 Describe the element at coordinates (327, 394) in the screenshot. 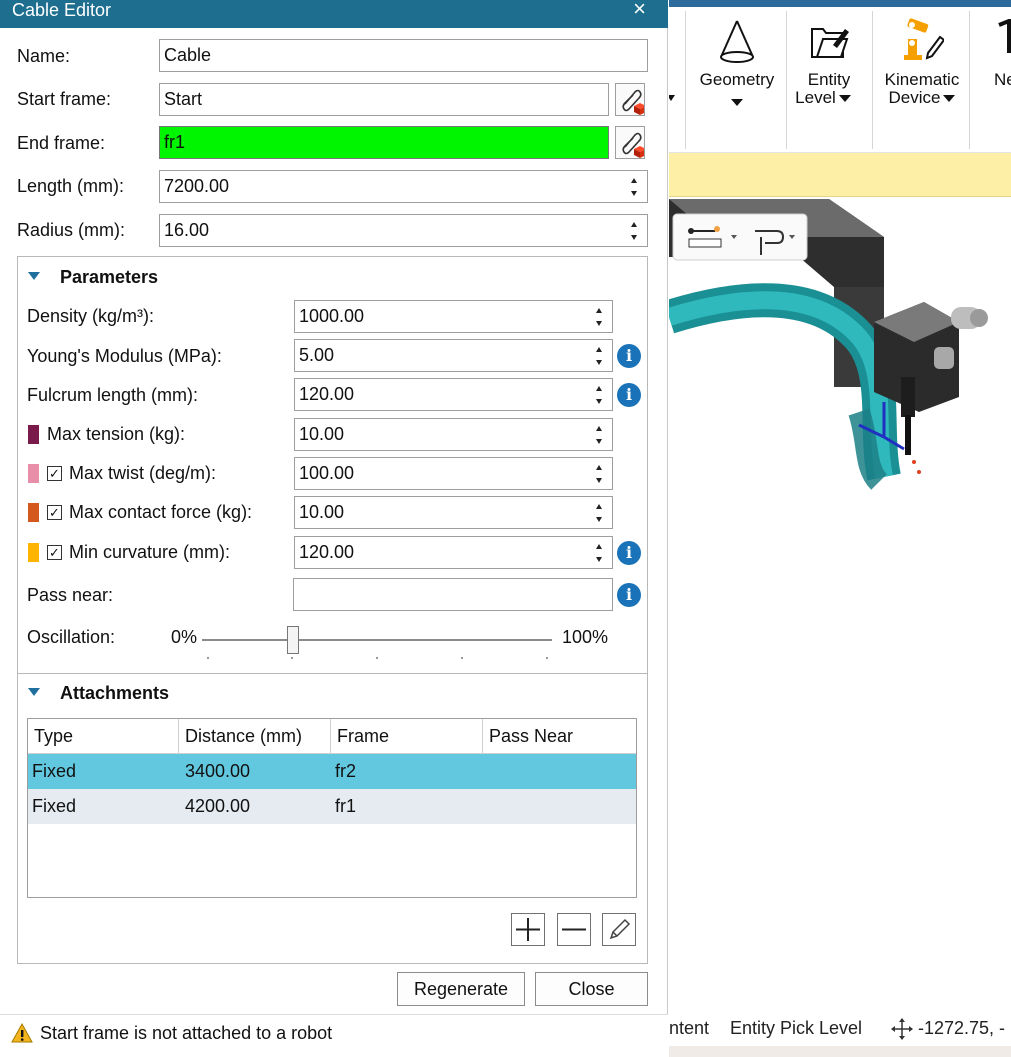

I see `fulcrum-length-value: 120.00` at that location.